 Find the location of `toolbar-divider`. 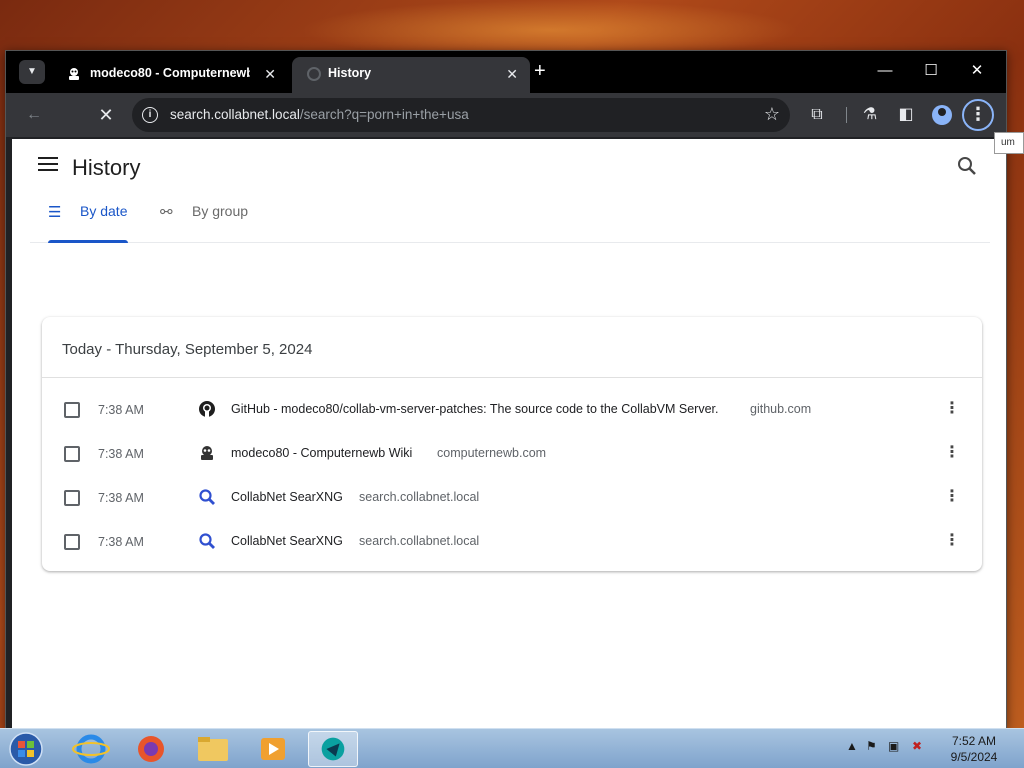

toolbar-divider is located at coordinates (846, 115).